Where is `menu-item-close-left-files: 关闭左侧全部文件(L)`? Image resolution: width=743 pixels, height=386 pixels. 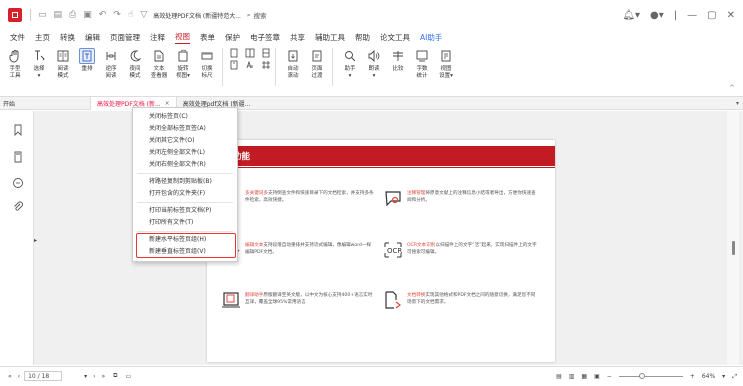 menu-item-close-left-files: 关闭左侧全部文件(L) is located at coordinates (185, 153).